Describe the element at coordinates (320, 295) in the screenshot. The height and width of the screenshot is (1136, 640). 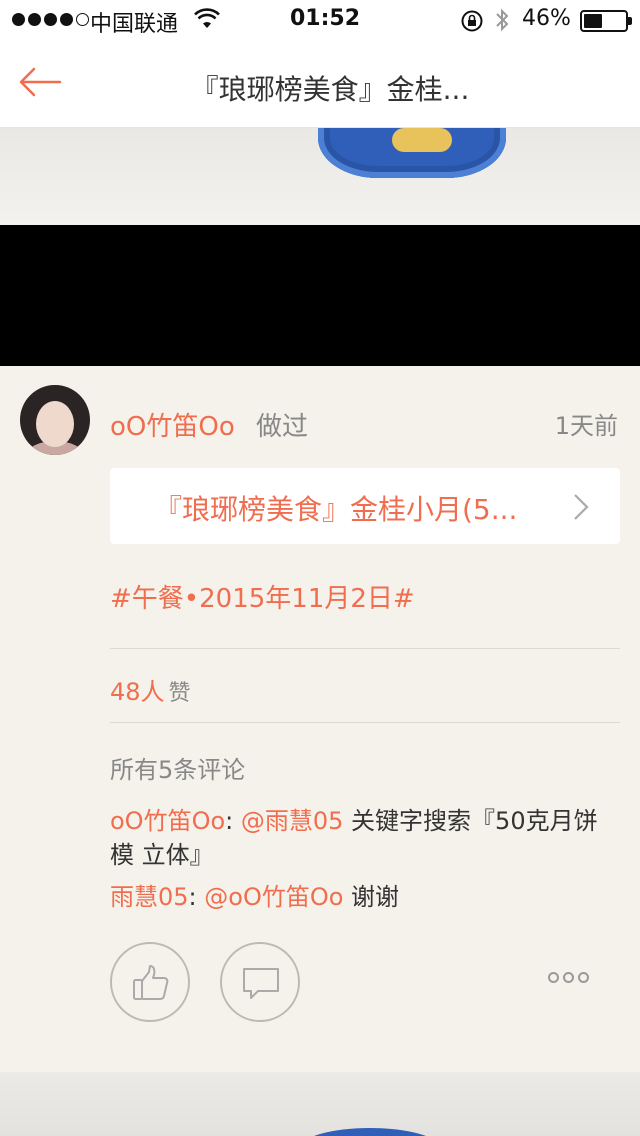
I see `photo-letterbox` at that location.